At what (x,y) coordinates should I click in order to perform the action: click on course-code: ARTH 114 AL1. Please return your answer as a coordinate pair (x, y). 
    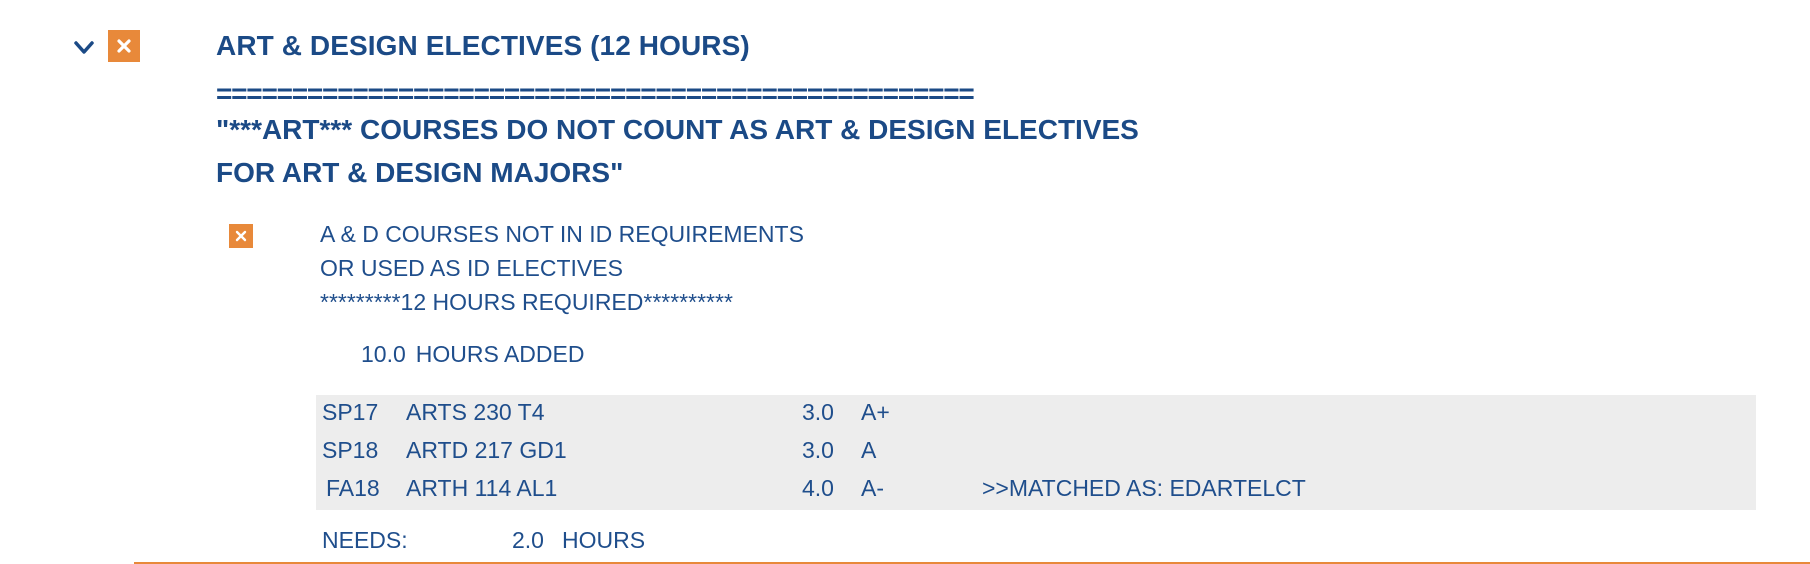
    Looking at the image, I should click on (482, 488).